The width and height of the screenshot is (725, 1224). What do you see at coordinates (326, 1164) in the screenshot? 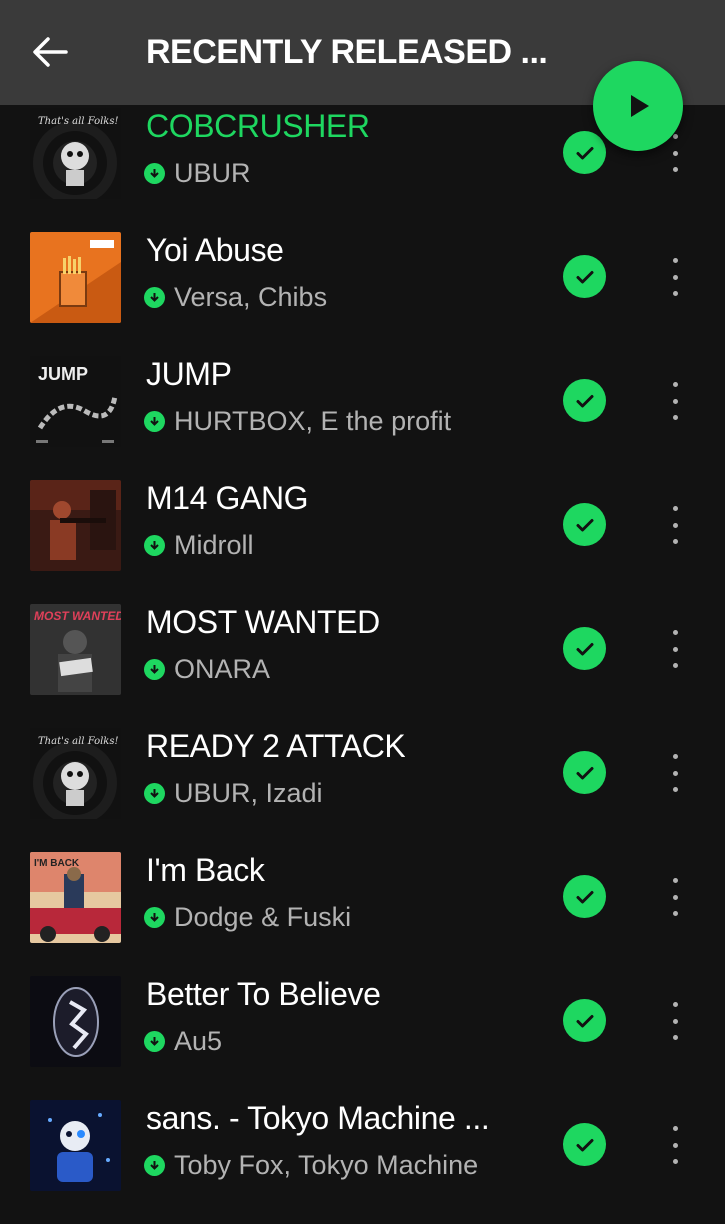
I see `track-artists: Toby Fox, Tokyo Machine` at bounding box center [326, 1164].